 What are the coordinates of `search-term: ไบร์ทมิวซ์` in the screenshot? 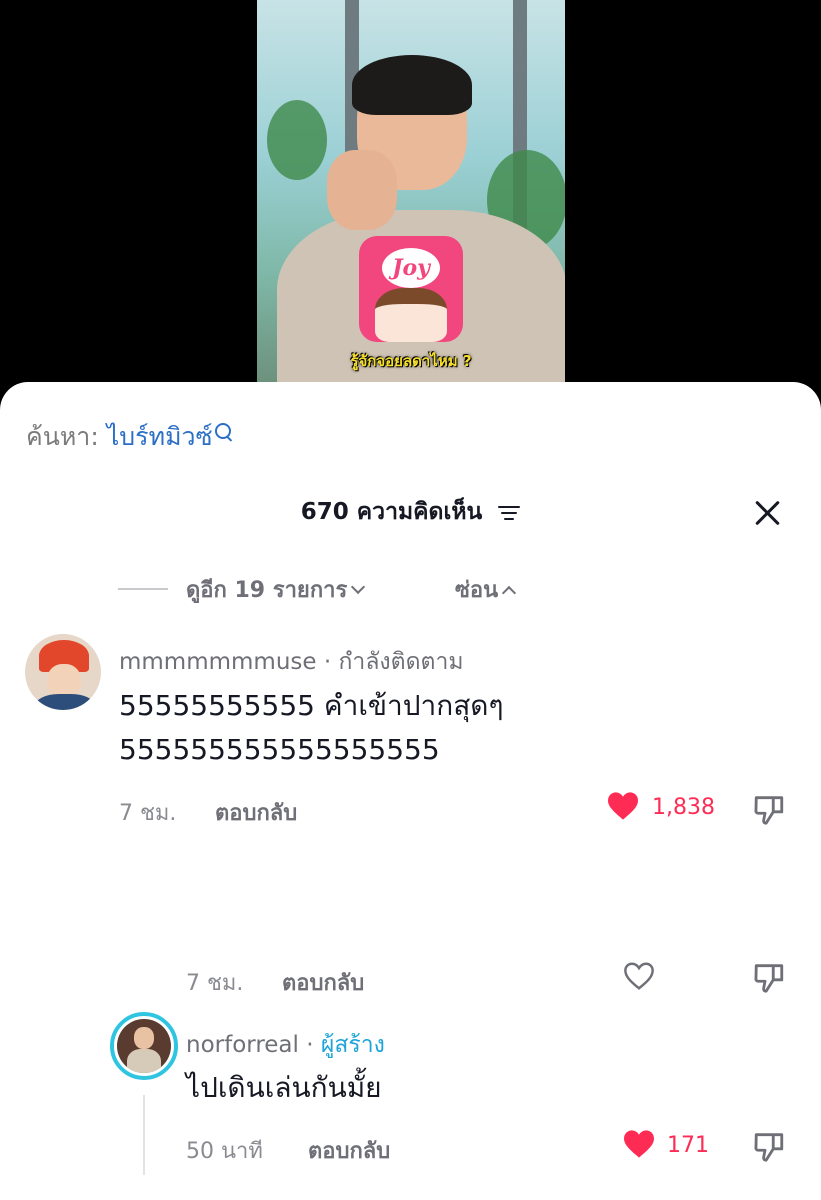 It's located at (160, 436).